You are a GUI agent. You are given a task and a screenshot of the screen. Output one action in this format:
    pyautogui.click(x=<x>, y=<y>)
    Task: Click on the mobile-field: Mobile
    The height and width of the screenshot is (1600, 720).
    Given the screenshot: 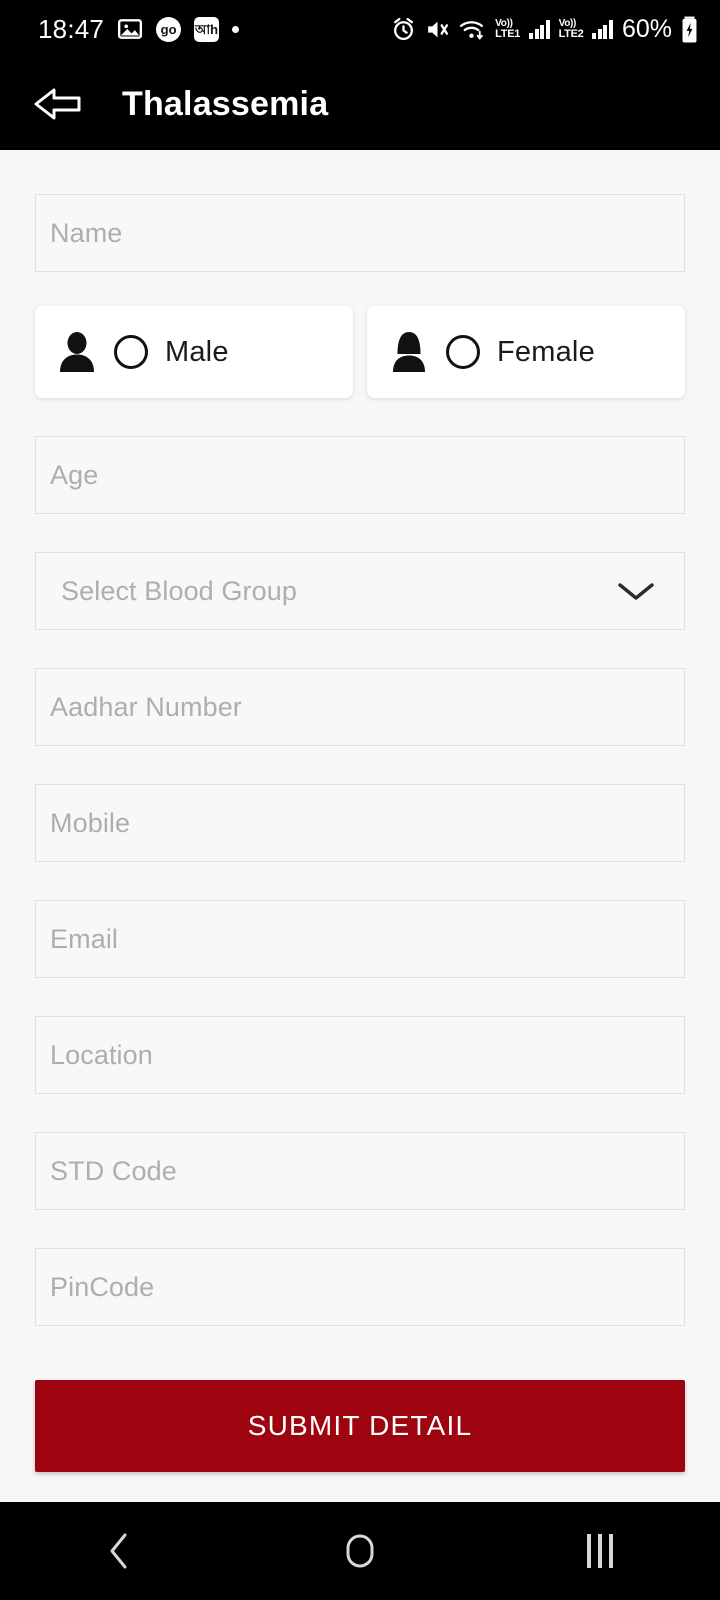 What is the action you would take?
    pyautogui.click(x=360, y=823)
    